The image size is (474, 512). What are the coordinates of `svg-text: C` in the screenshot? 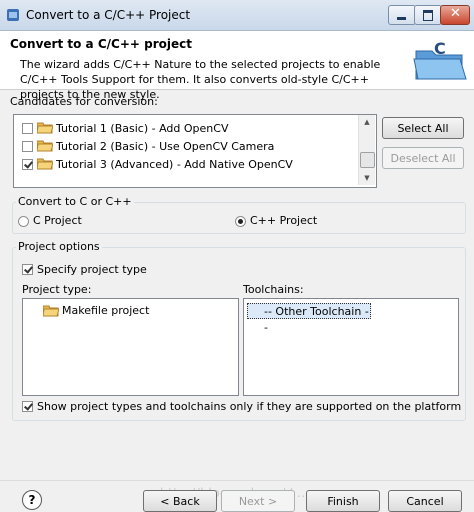 It's located at (440, 48).